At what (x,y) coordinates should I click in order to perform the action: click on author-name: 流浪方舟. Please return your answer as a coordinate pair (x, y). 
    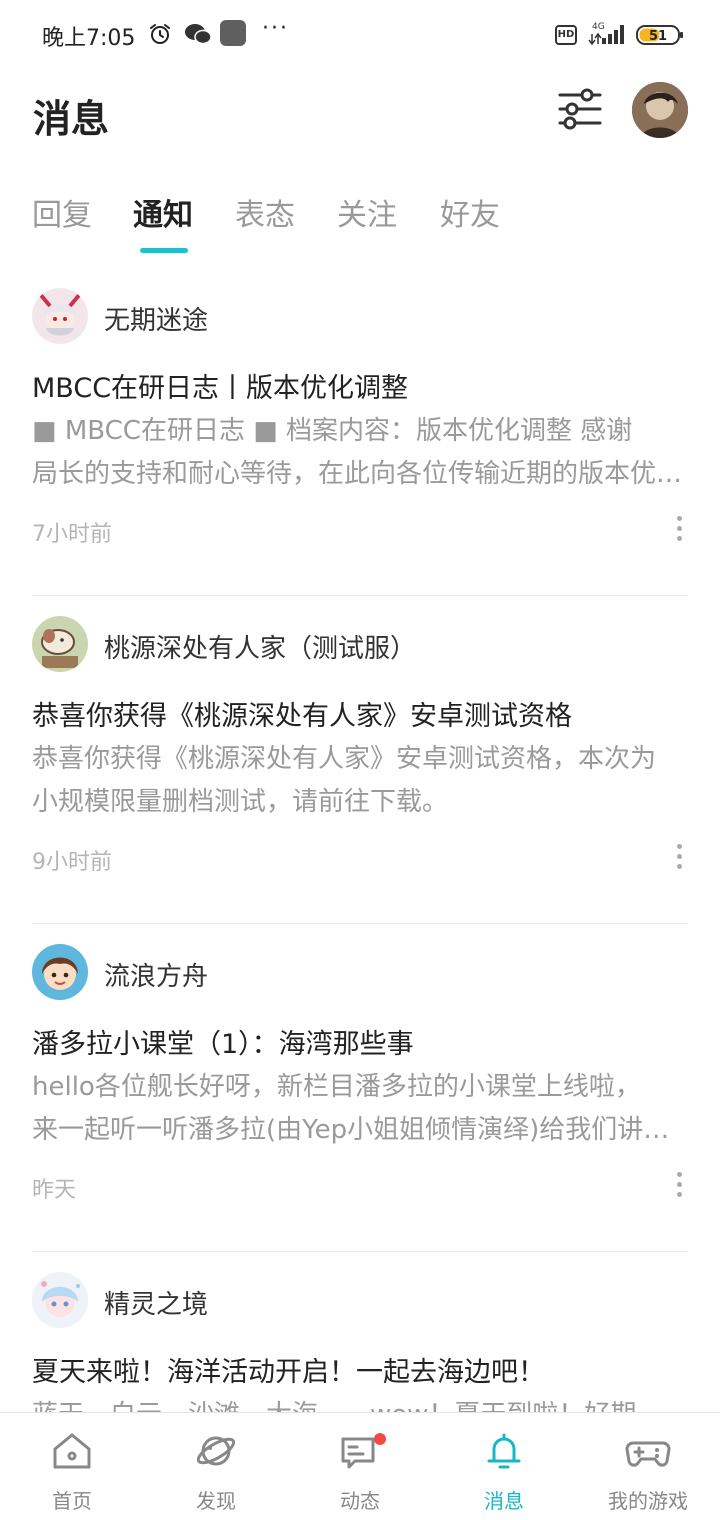
    Looking at the image, I should click on (156, 974).